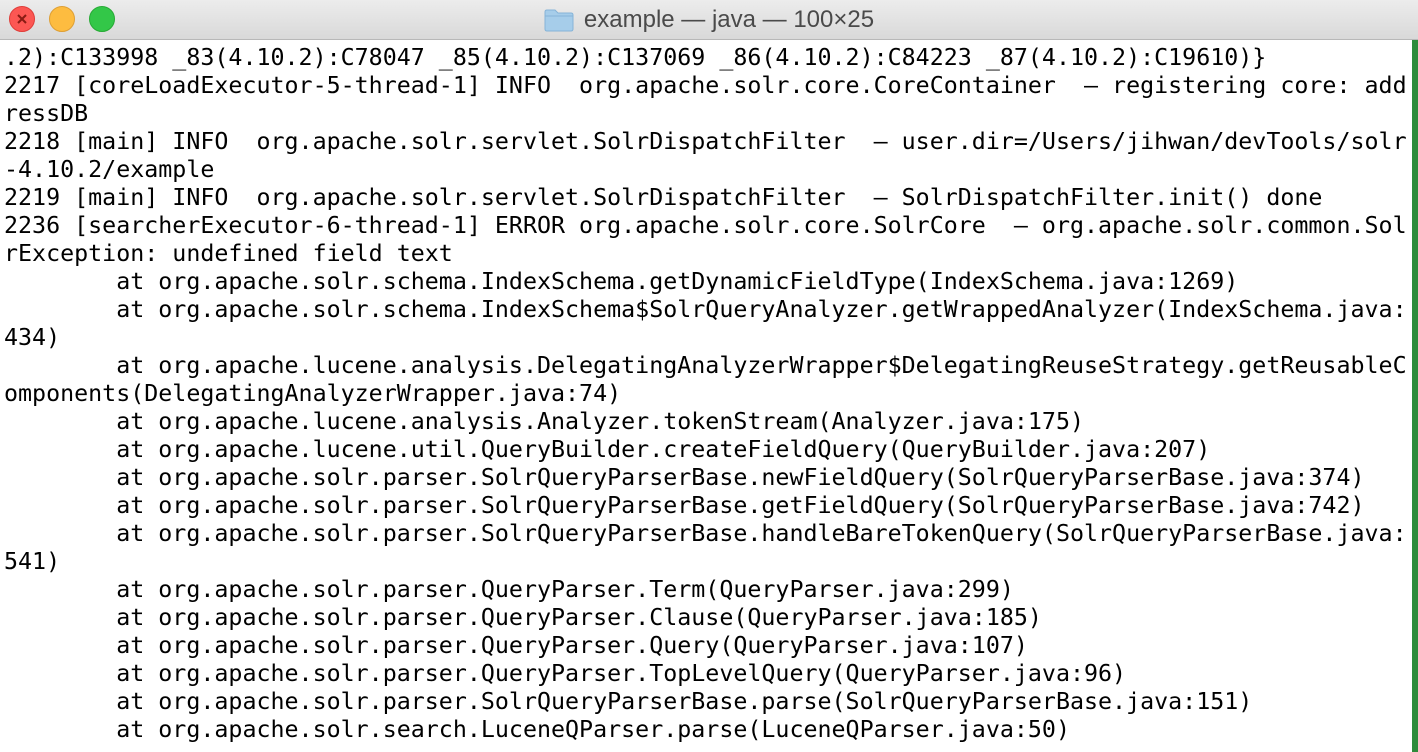 This screenshot has height=752, width=1418. I want to click on terminal-line: -4.10.2/example, so click(109, 169).